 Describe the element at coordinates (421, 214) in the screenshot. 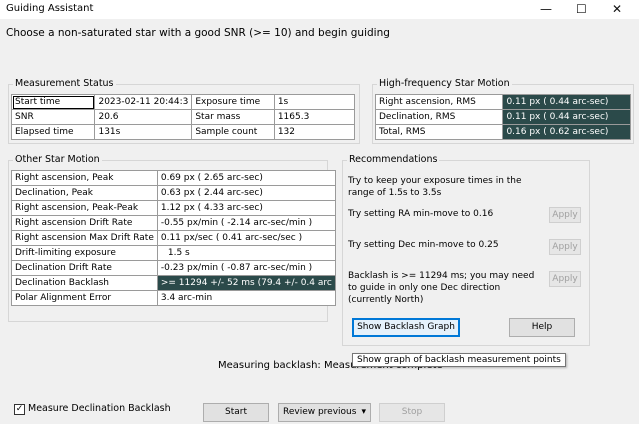

I see `ra-min-move-recommendation: Try setting RA min-move to 0.16` at that location.